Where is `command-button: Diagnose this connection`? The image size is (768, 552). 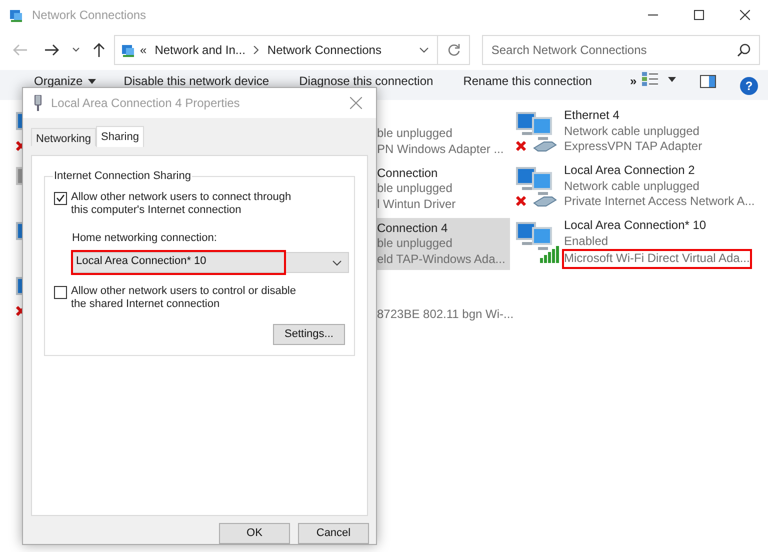 command-button: Diagnose this connection is located at coordinates (366, 81).